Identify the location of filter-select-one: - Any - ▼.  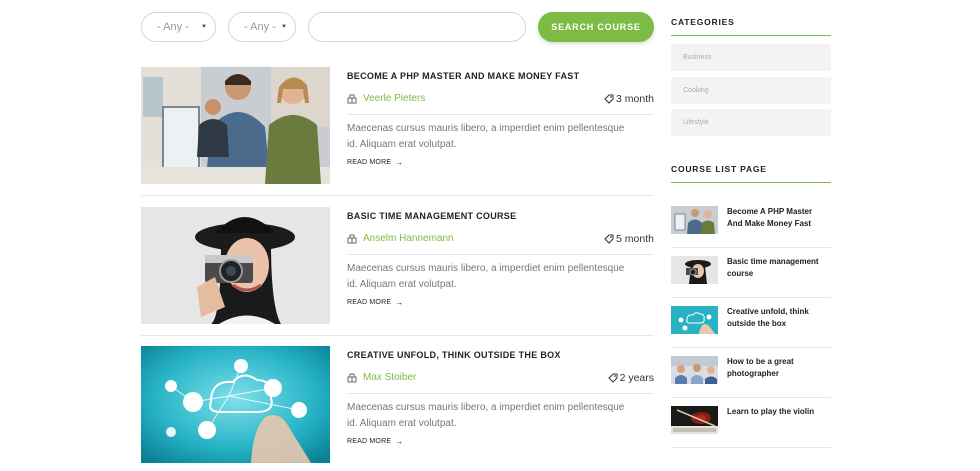
(178, 27).